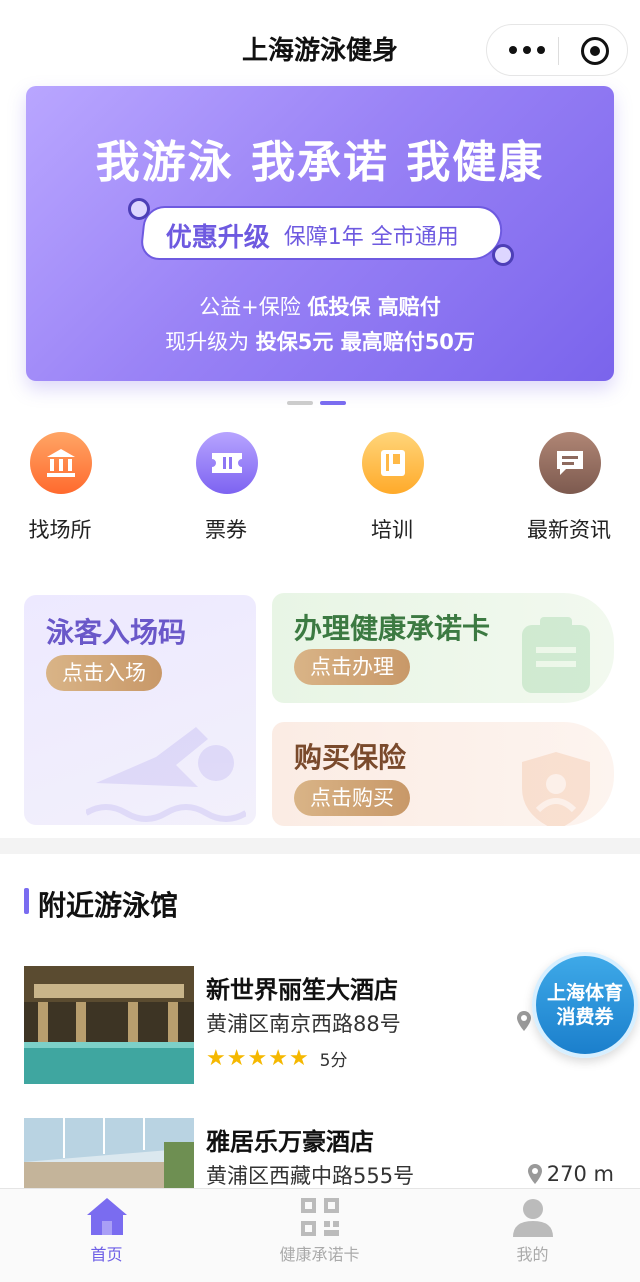 This screenshot has width=640, height=1282. What do you see at coordinates (371, 237) in the screenshot?
I see `badge-sub-text: 保障1年 全市通用` at bounding box center [371, 237].